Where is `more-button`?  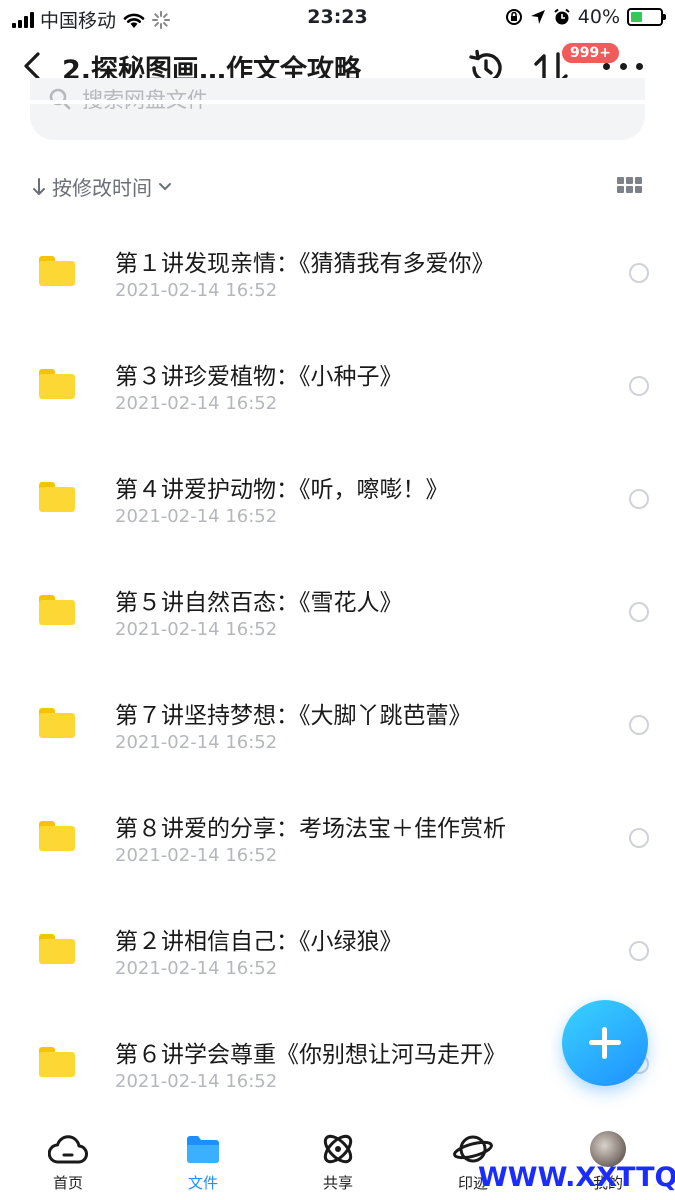 more-button is located at coordinates (623, 66).